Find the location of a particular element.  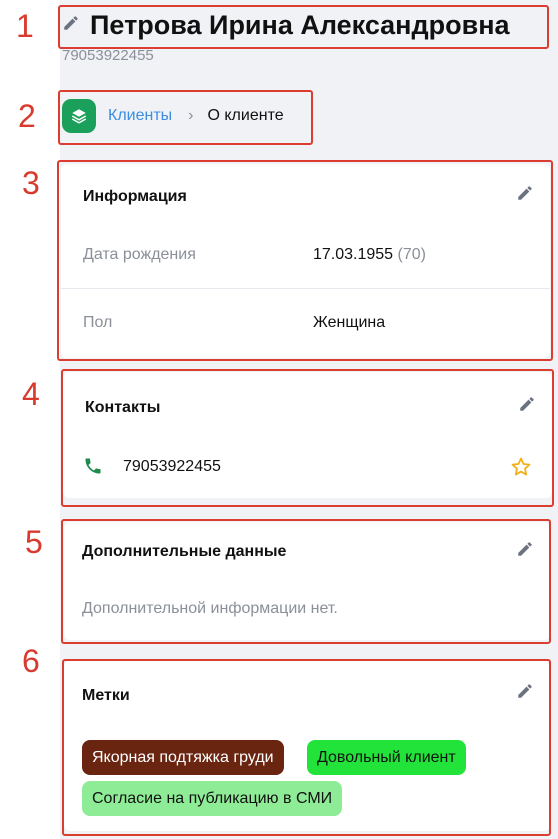

client-phone: 79053922455 is located at coordinates (108, 55).